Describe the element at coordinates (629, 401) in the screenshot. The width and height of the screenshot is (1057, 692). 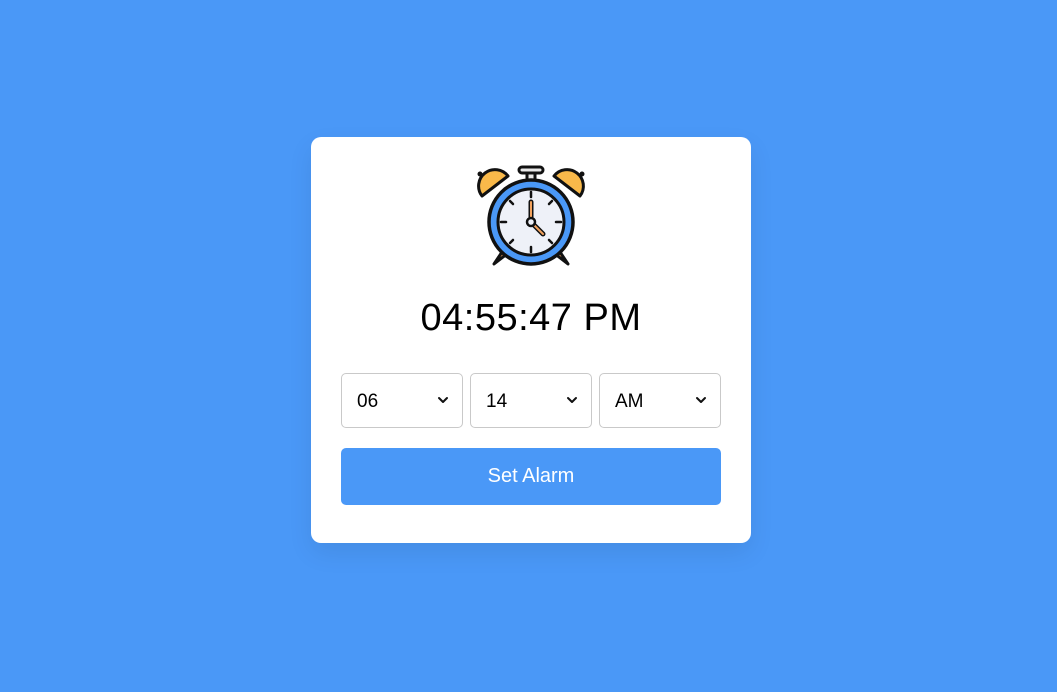
I see `period-select-value: AM` at that location.